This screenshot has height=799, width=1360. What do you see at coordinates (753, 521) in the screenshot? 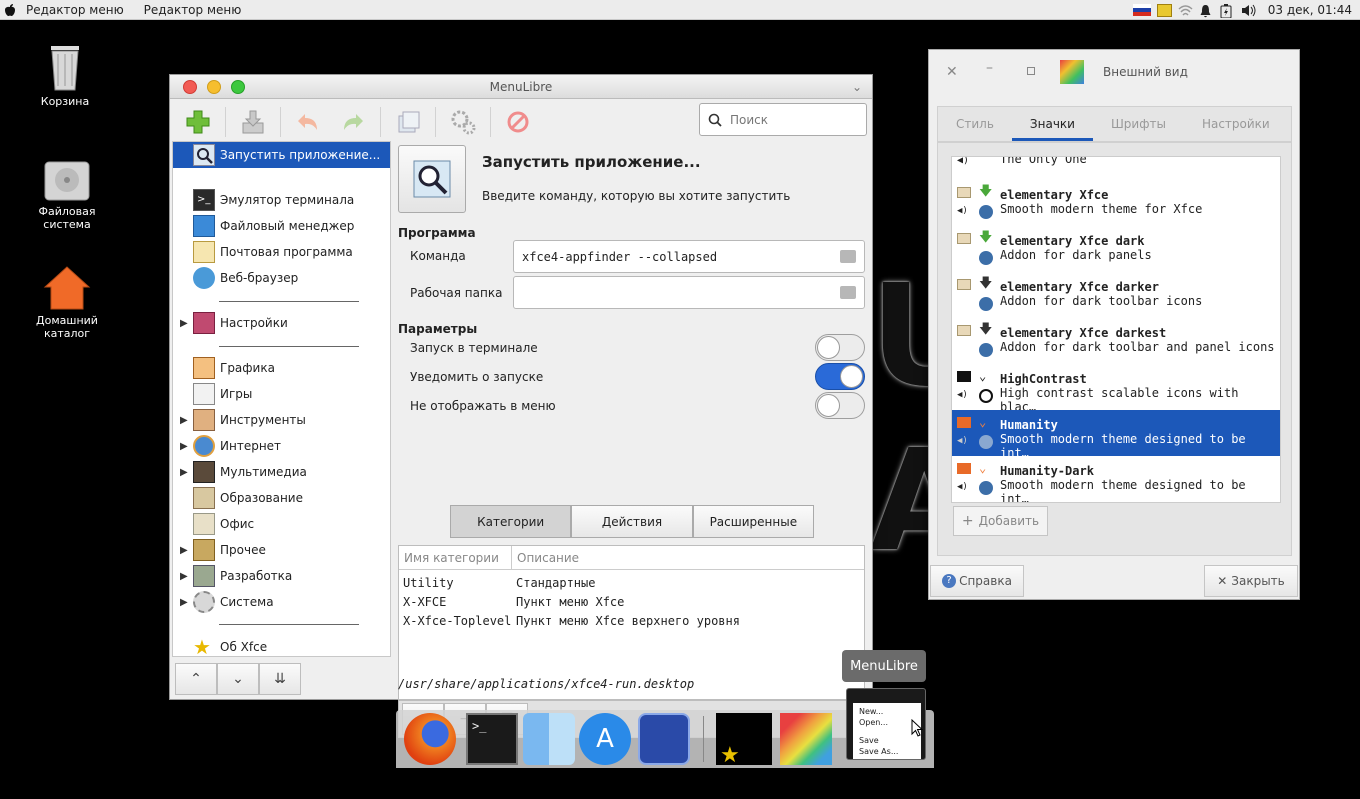
I see `tab-advanced: Расширенные` at bounding box center [753, 521].